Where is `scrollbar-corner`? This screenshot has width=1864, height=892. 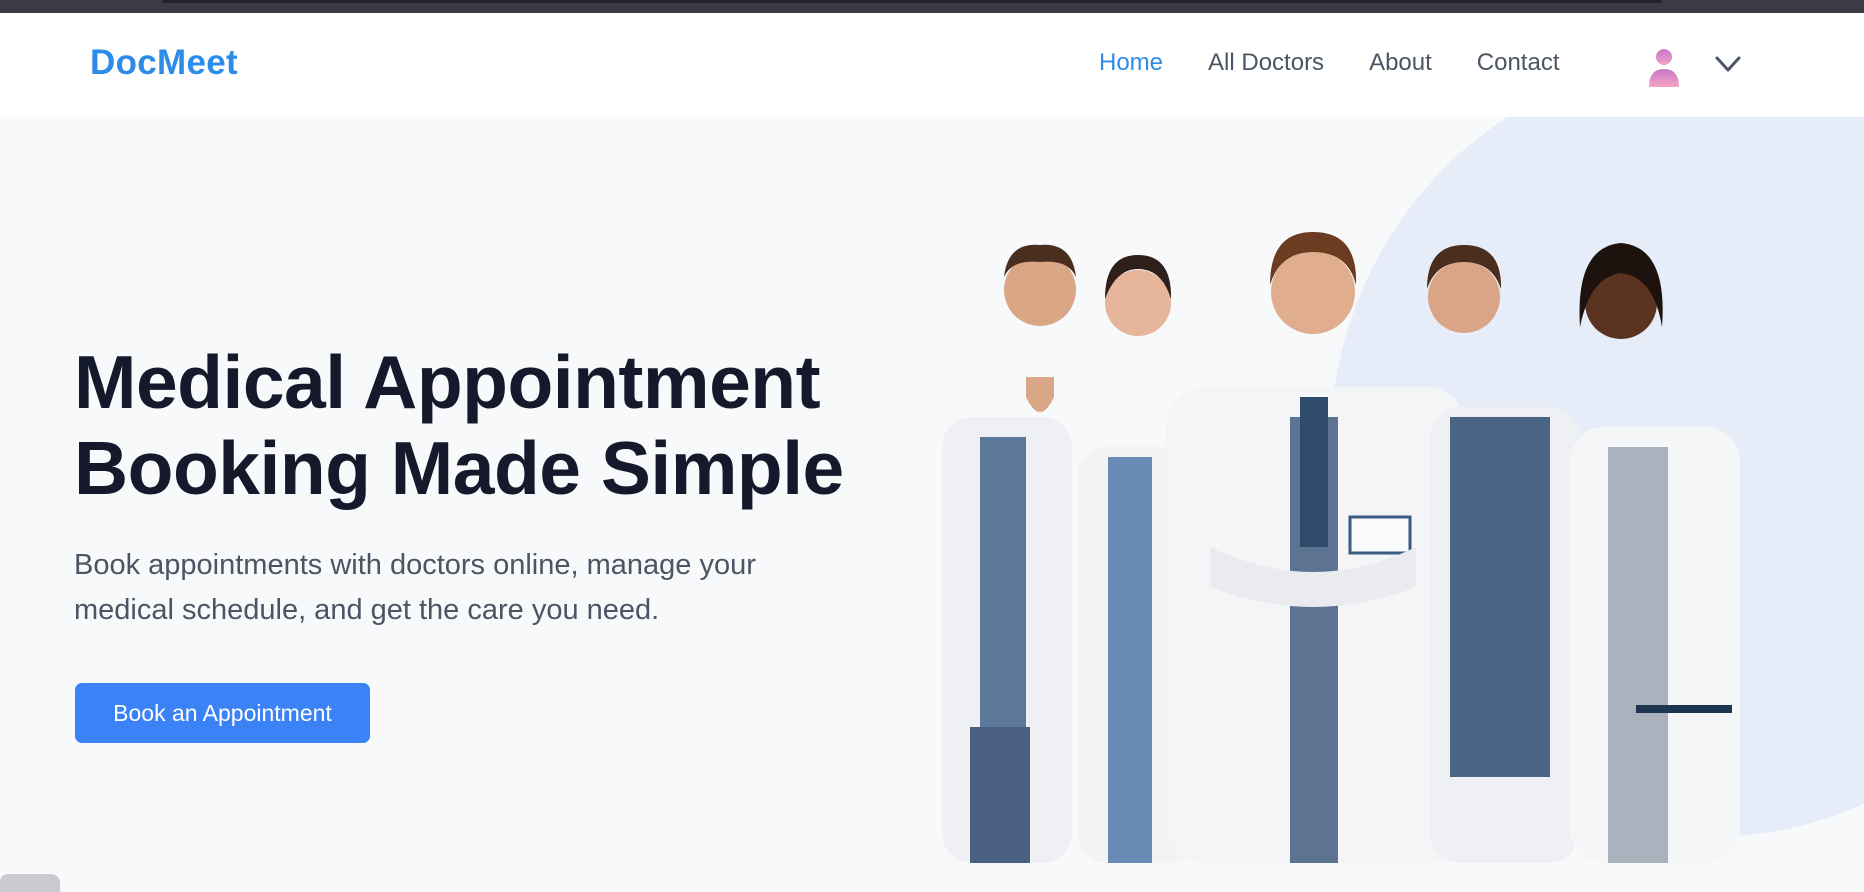 scrollbar-corner is located at coordinates (32, 882).